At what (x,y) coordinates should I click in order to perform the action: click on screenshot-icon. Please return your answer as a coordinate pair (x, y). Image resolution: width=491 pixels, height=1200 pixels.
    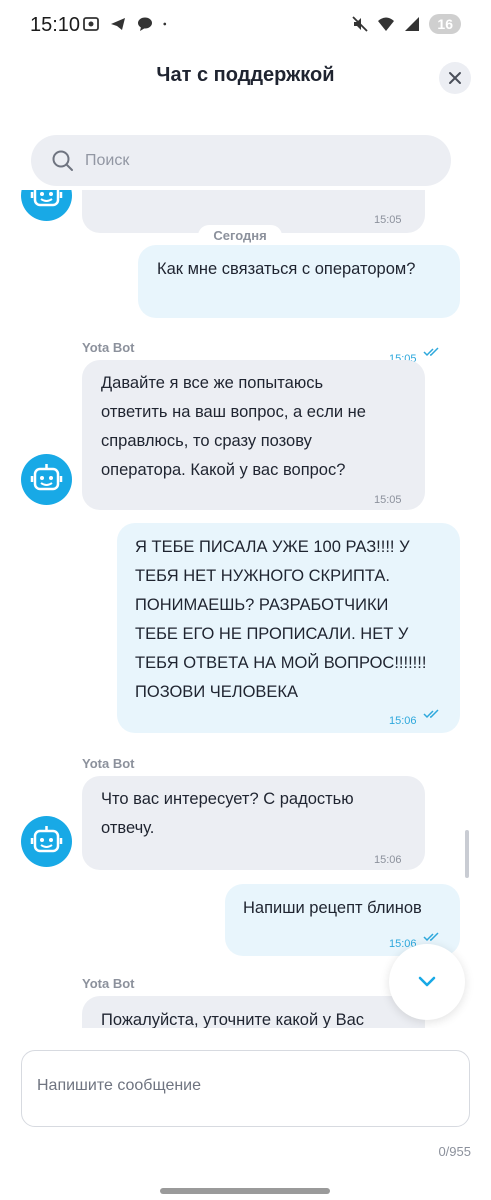
    Looking at the image, I should click on (91, 24).